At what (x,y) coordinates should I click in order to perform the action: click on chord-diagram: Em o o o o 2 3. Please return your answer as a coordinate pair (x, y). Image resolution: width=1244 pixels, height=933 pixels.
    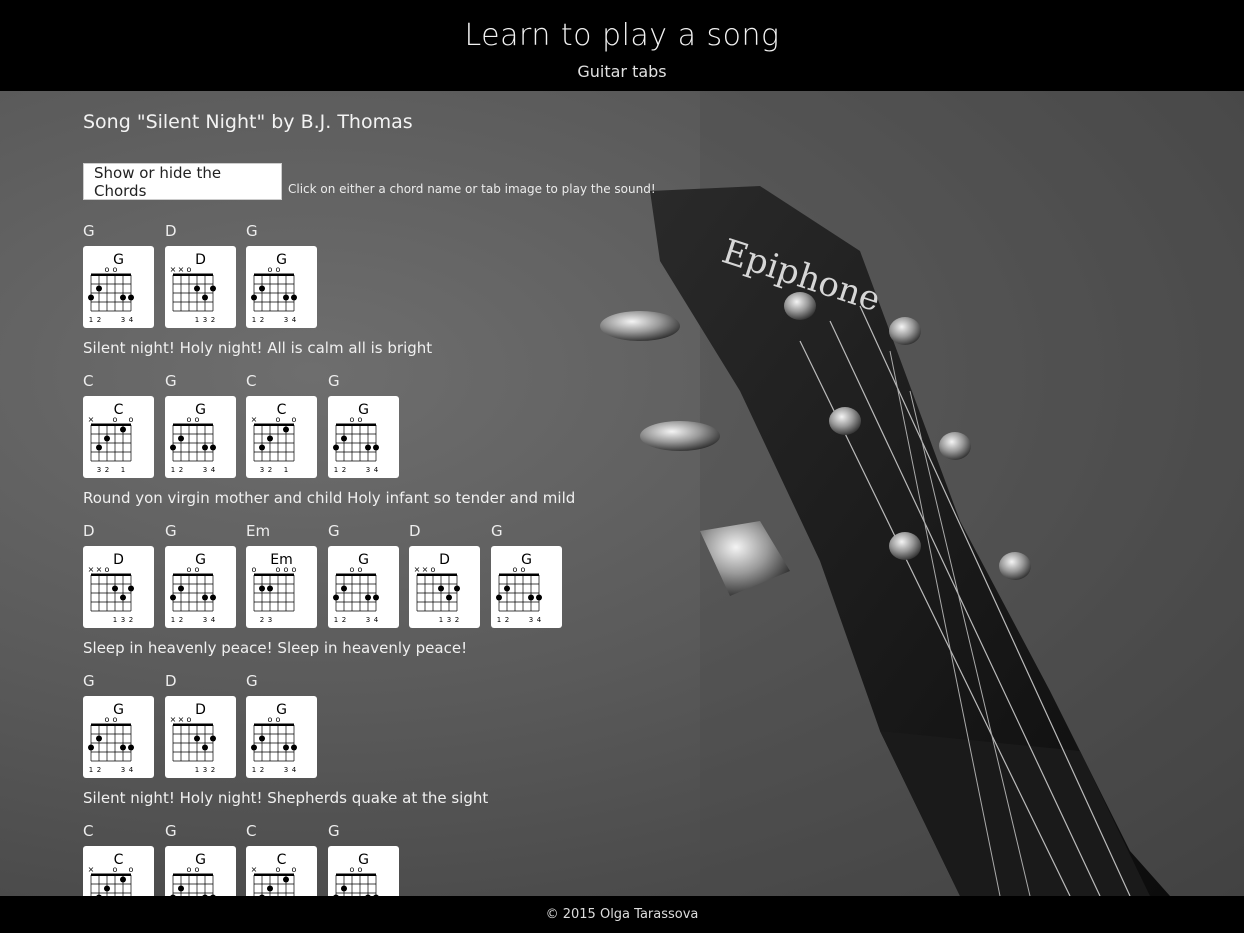
    Looking at the image, I should click on (281, 587).